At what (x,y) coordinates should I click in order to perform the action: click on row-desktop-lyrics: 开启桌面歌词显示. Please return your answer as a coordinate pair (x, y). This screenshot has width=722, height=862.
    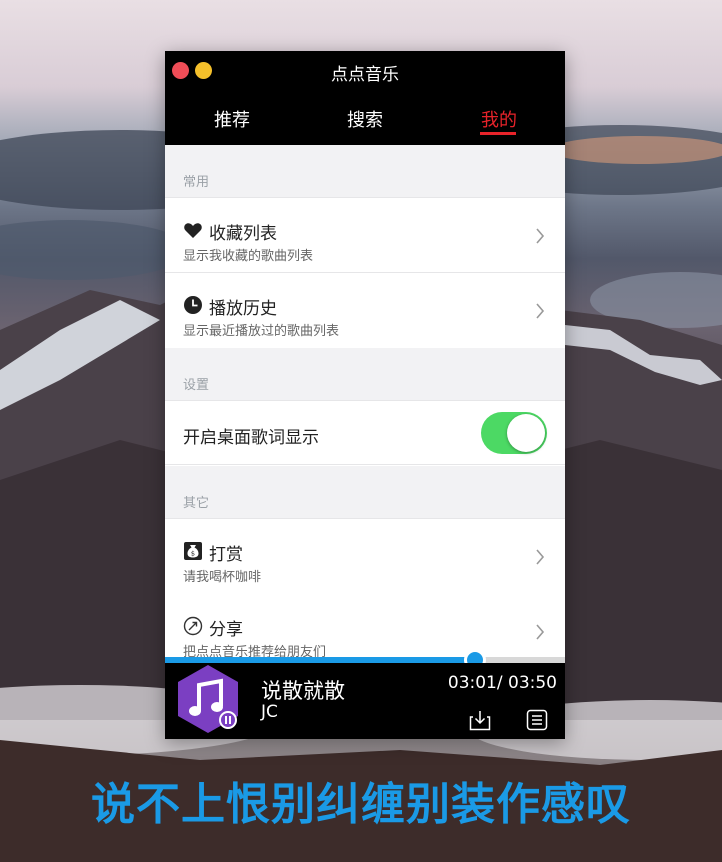
    Looking at the image, I should click on (365, 433).